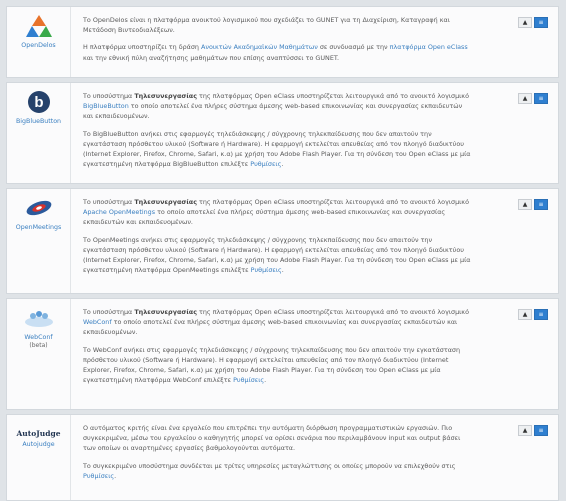 This screenshot has width=566, height=501. Describe the element at coordinates (353, 47) in the screenshot. I see `description-text: σε συνδυασμό με την` at that location.